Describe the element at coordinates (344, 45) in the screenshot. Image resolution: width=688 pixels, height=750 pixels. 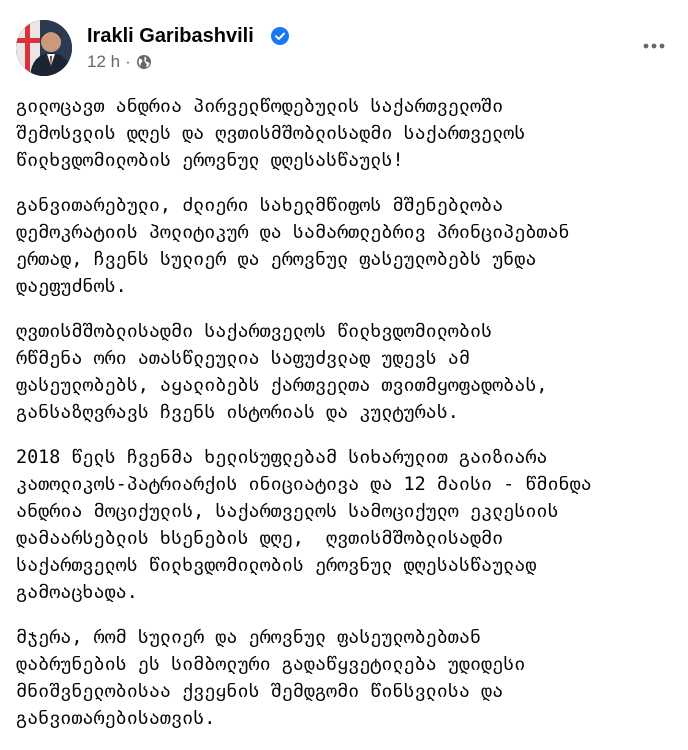
I see `post-header: Irakli Garibashvili 12 h ·` at that location.